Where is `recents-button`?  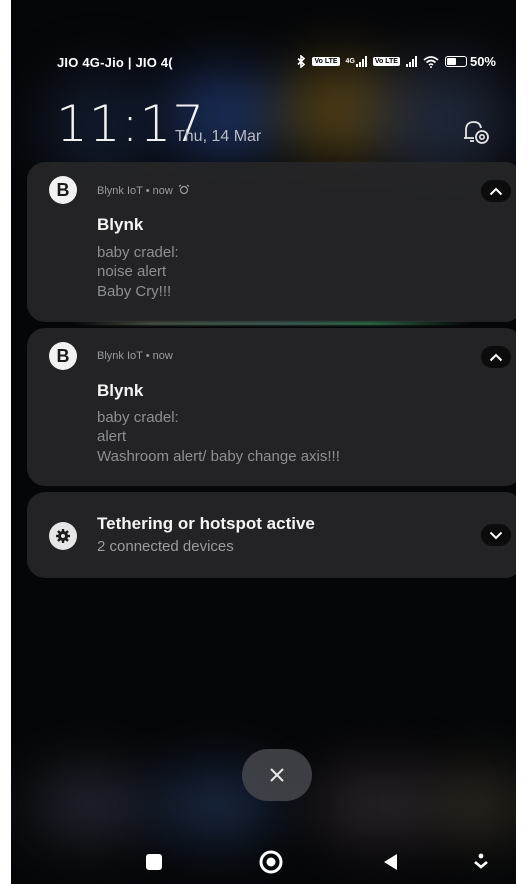
recents-button is located at coordinates (154, 862).